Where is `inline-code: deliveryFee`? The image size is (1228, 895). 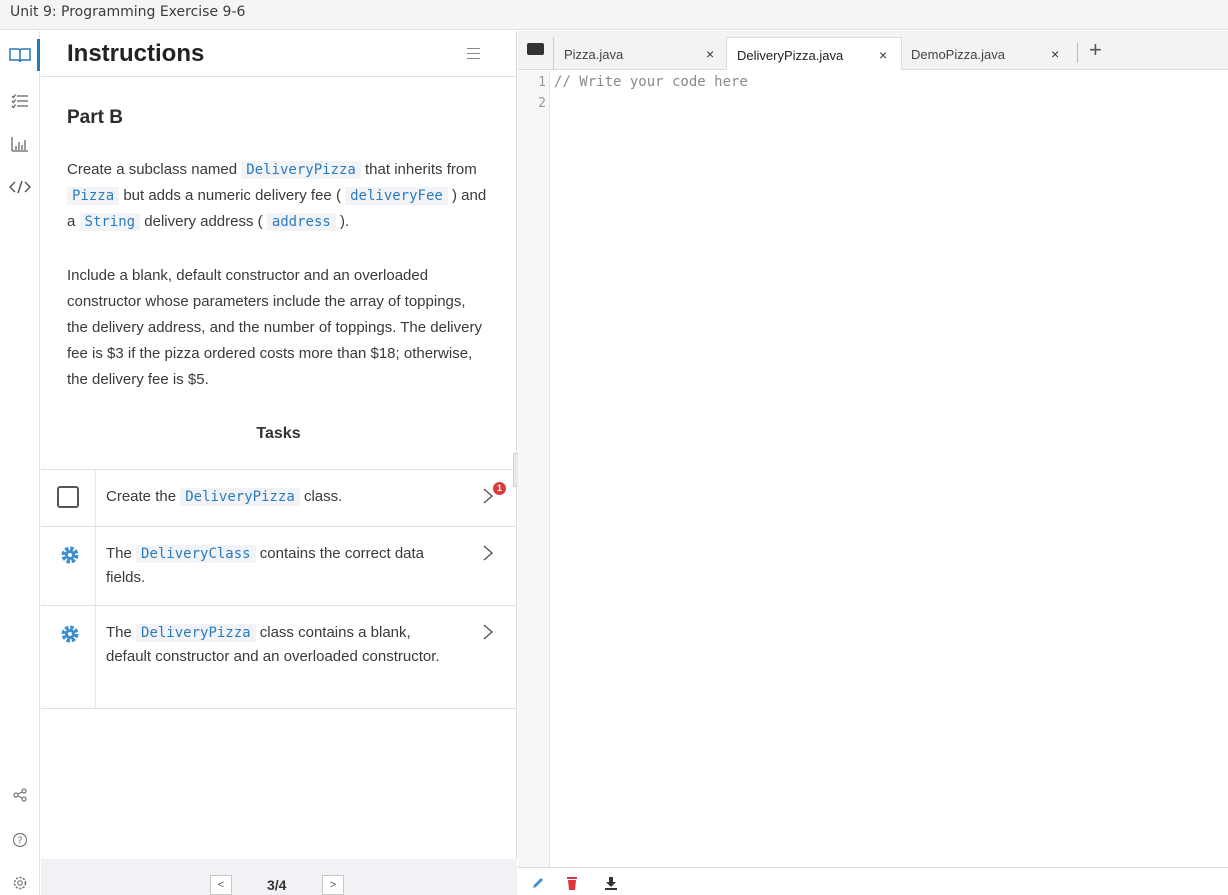 inline-code: deliveryFee is located at coordinates (396, 196).